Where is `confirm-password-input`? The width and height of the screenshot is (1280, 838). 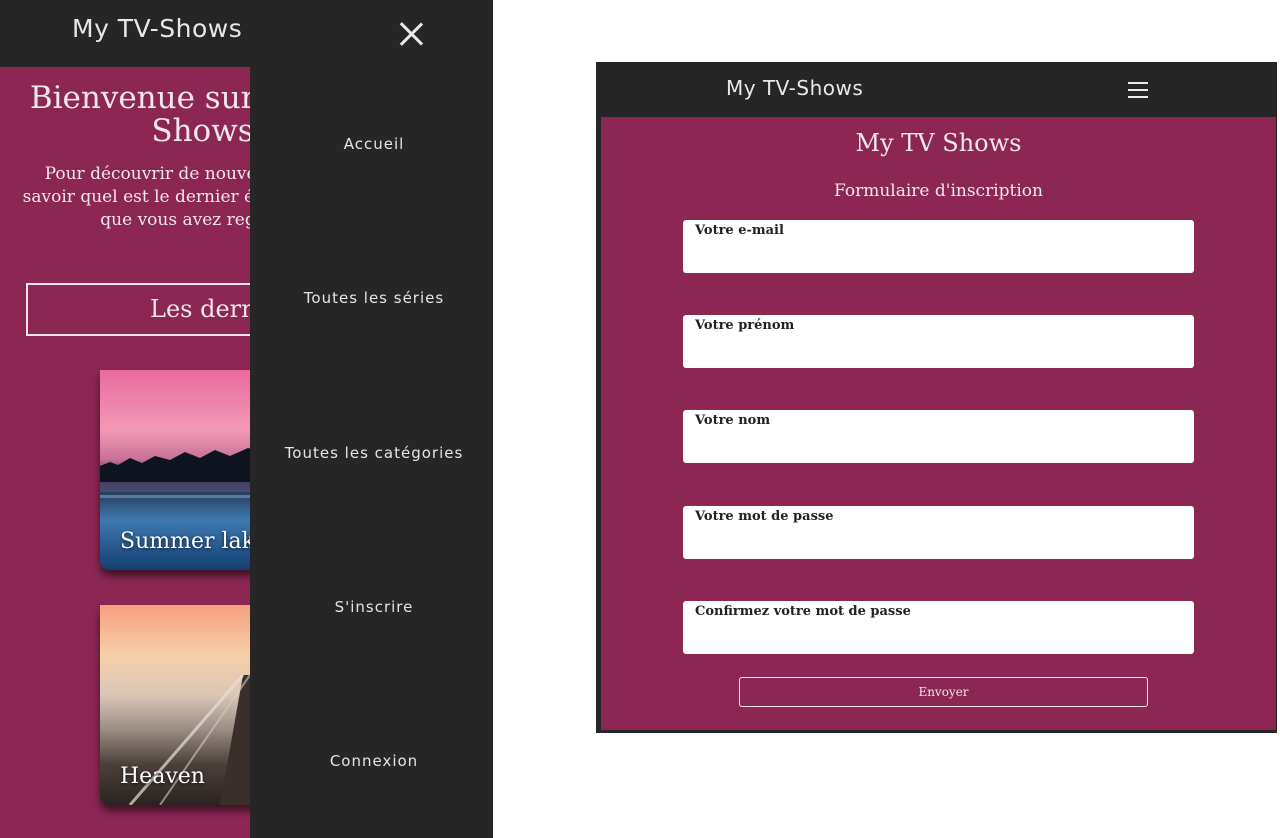
confirm-password-input is located at coordinates (940, 638).